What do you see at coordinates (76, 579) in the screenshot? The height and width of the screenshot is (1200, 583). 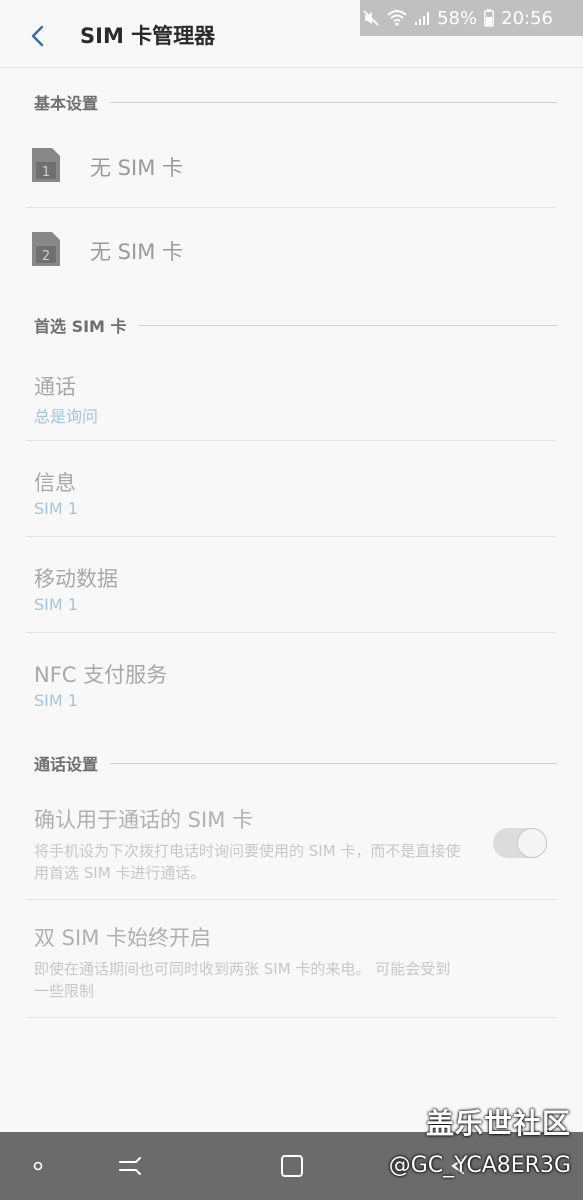 I see `pref-title: 移动数据` at bounding box center [76, 579].